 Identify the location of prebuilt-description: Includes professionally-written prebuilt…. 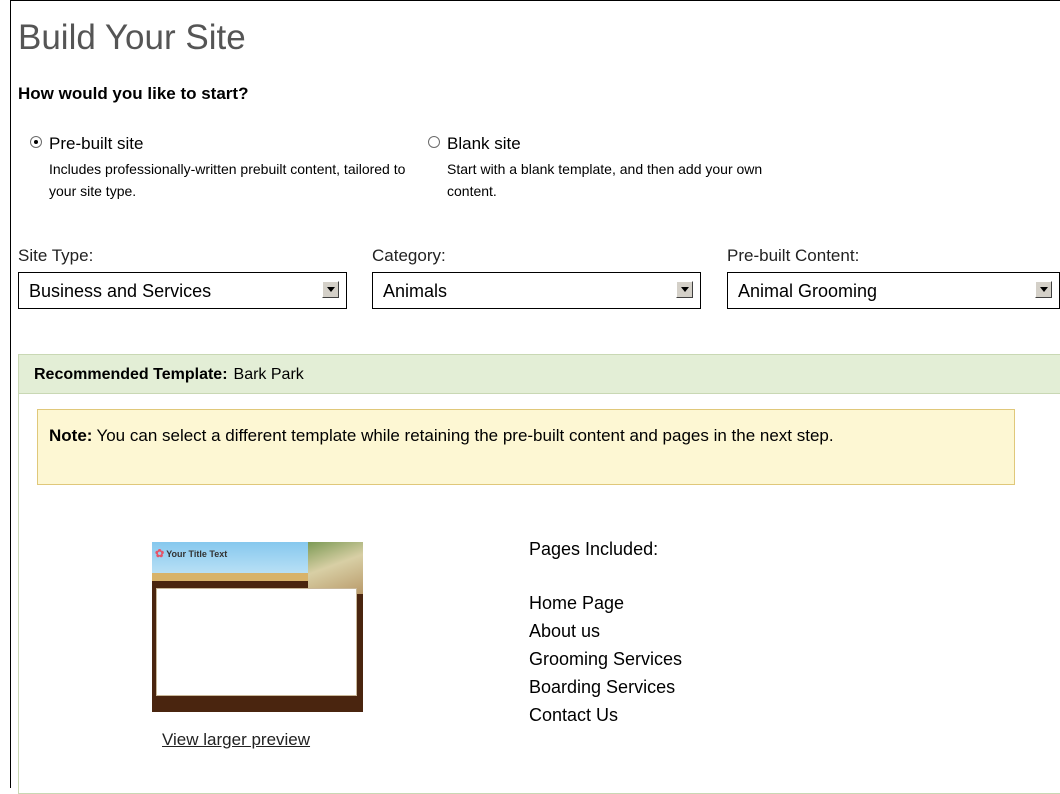
(227, 180).